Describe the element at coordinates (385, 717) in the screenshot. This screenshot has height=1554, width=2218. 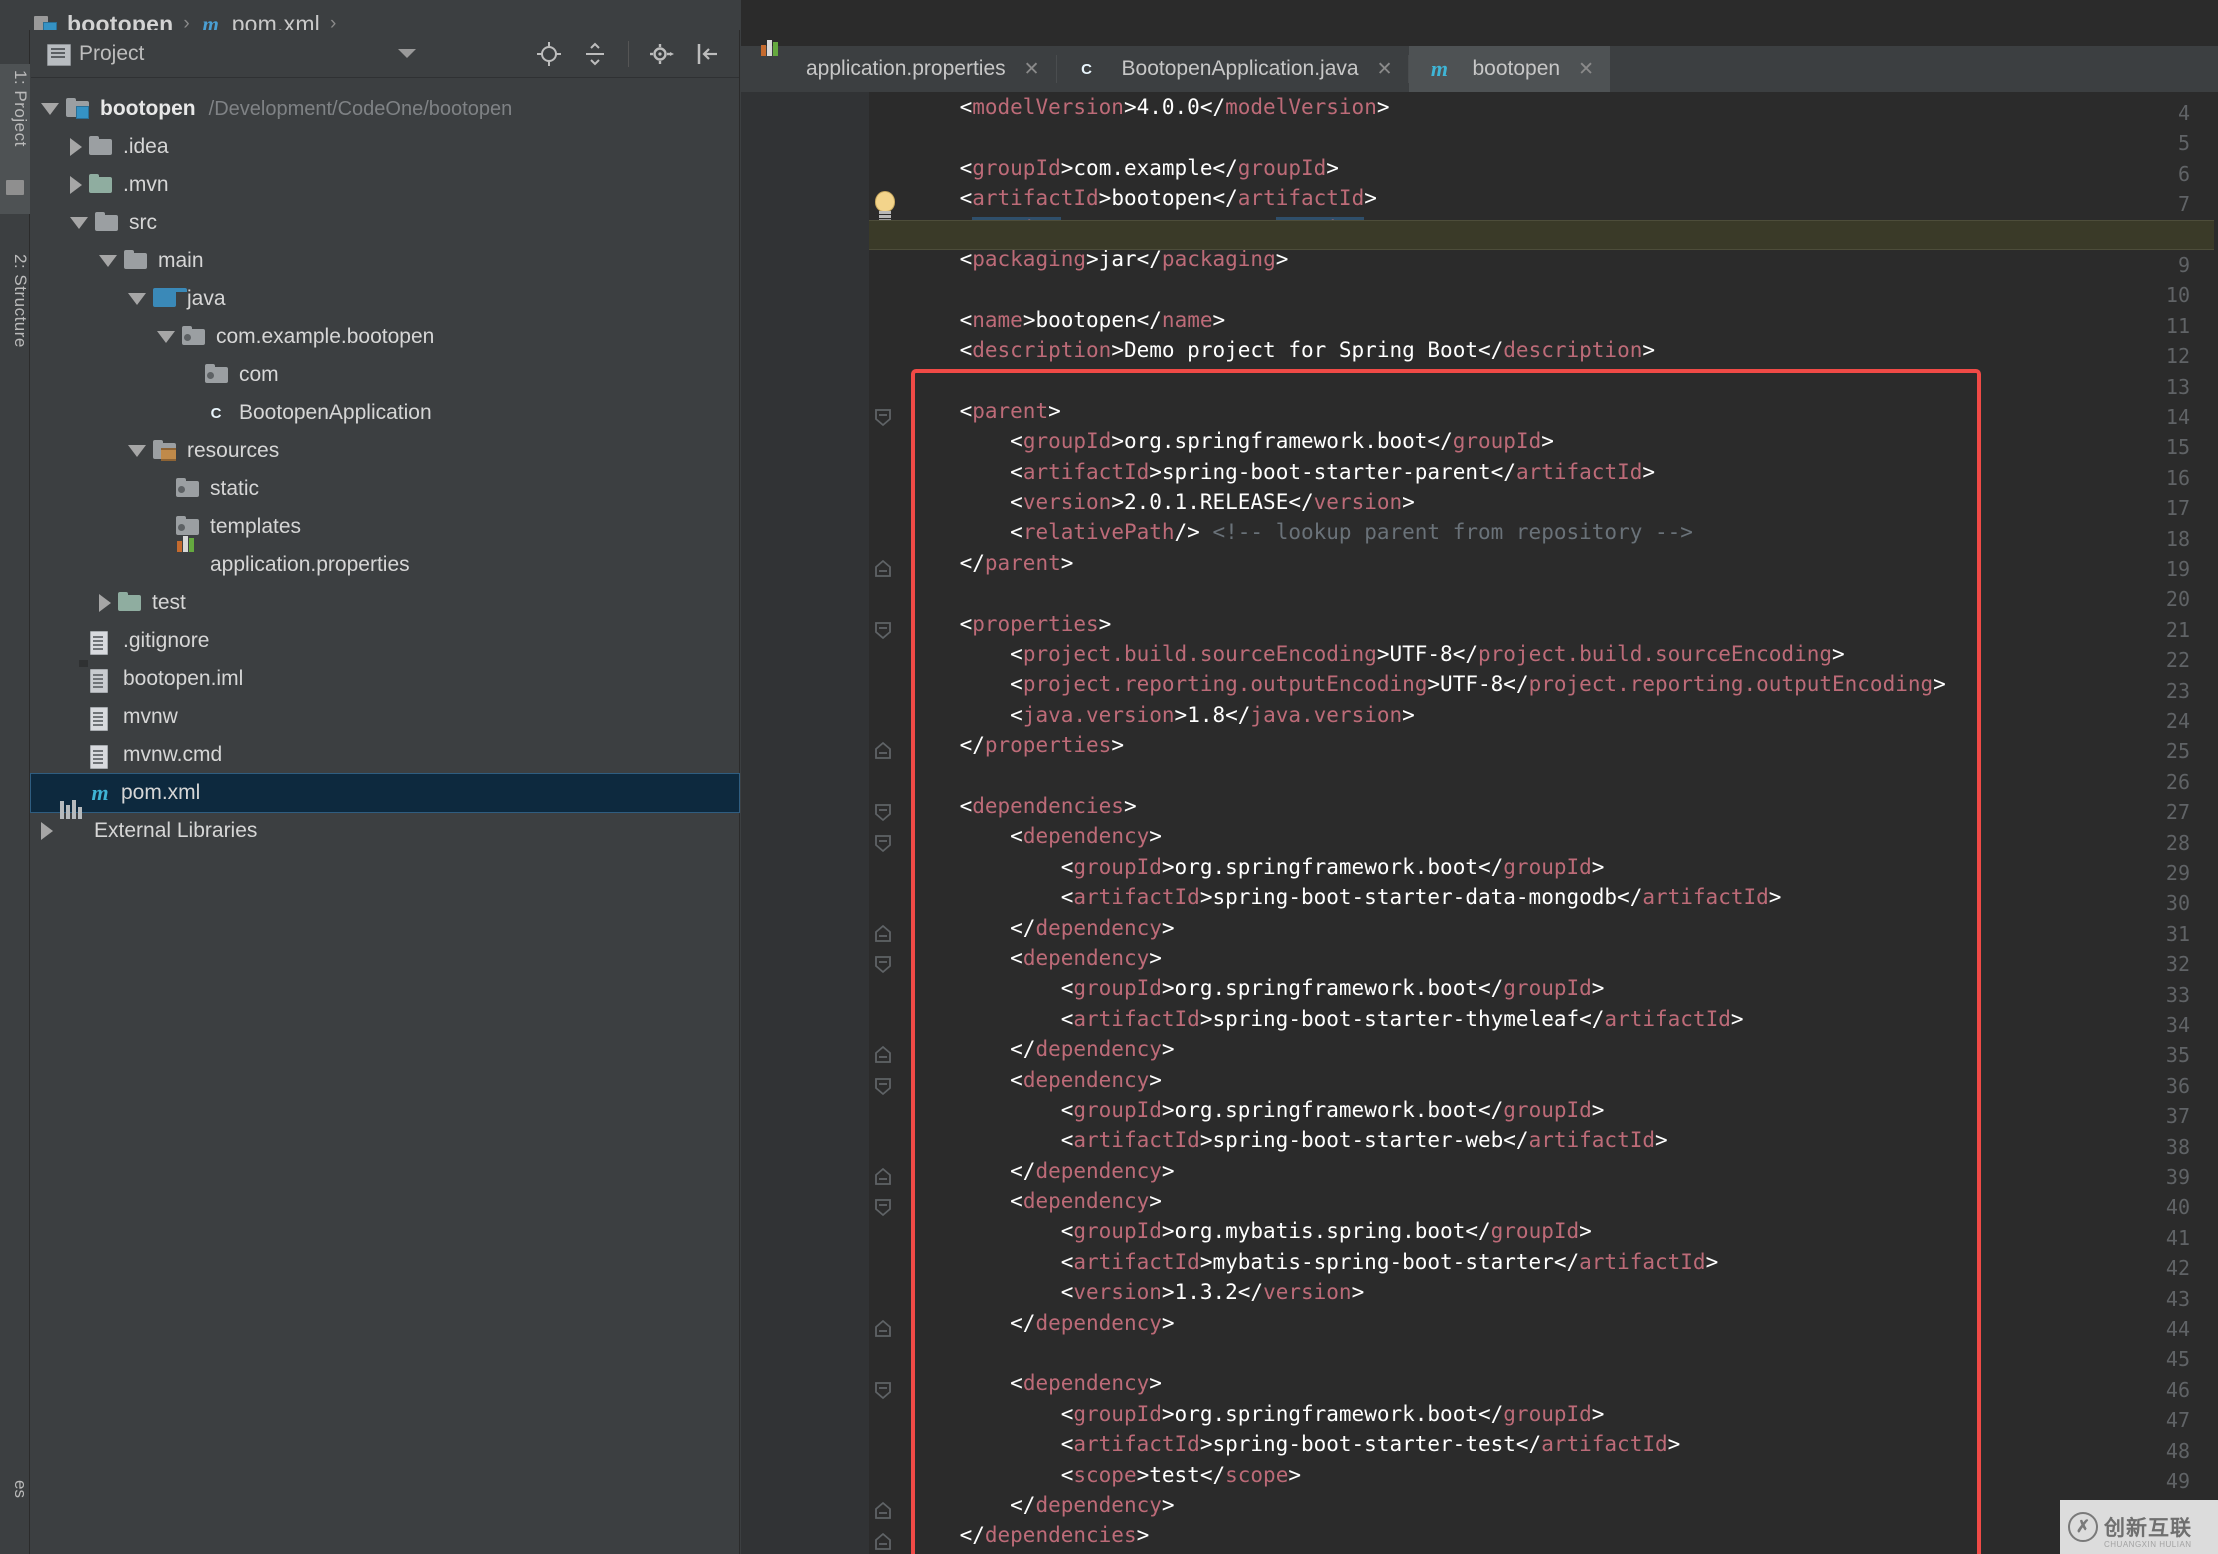
I see `tree-item-mvnw: mvnw` at that location.